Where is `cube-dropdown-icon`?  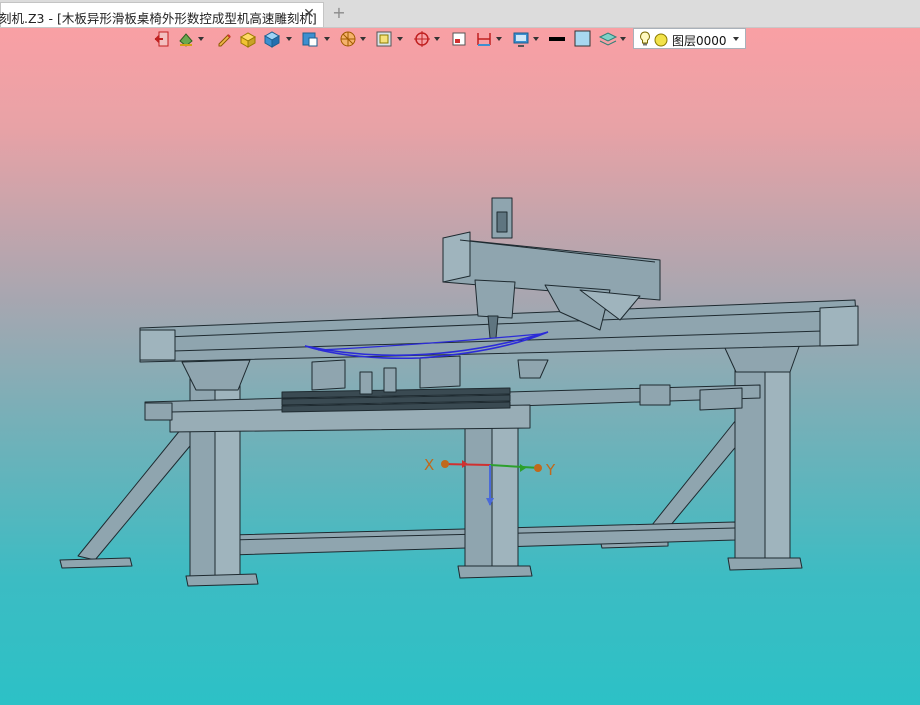 cube-dropdown-icon is located at coordinates (289, 39).